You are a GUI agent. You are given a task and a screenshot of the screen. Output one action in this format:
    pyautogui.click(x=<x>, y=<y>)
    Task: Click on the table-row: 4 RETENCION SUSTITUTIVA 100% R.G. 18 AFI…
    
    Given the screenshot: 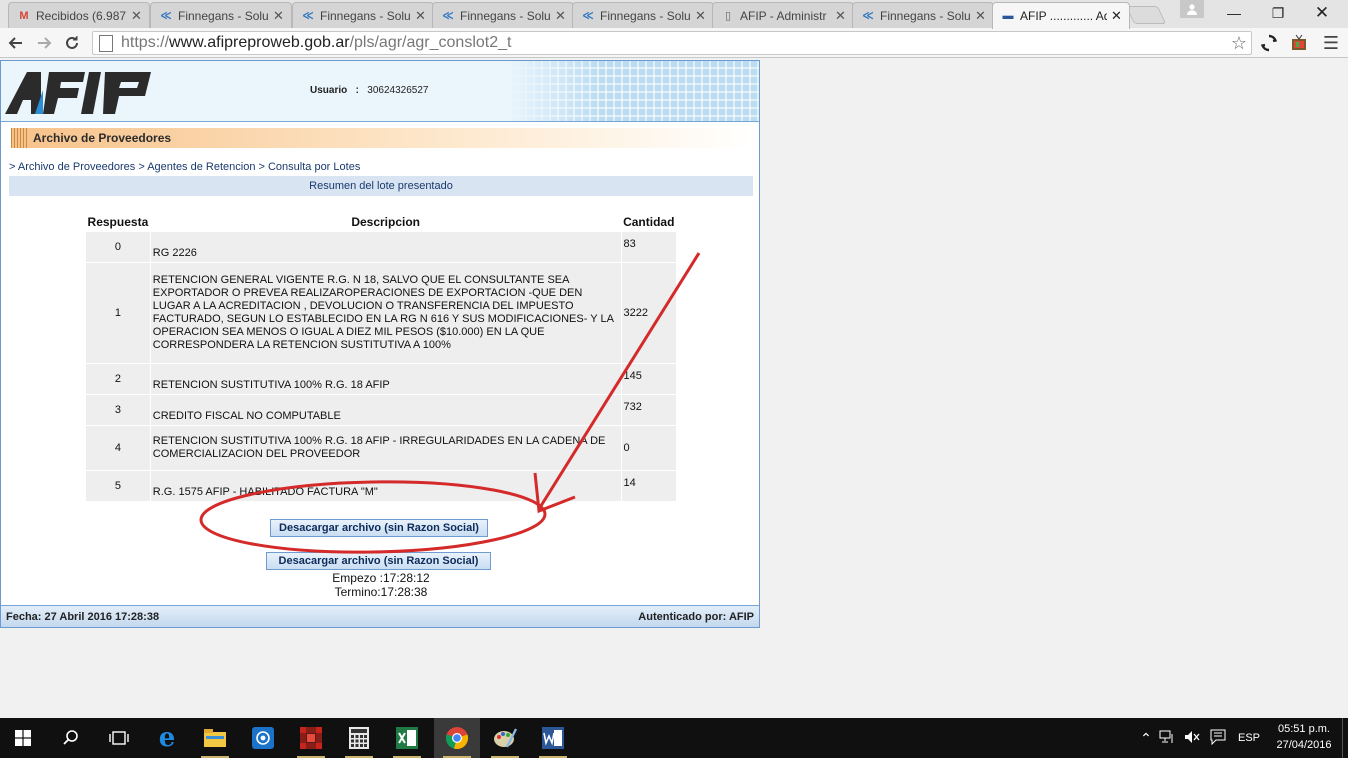 What is the action you would take?
    pyautogui.click(x=381, y=447)
    